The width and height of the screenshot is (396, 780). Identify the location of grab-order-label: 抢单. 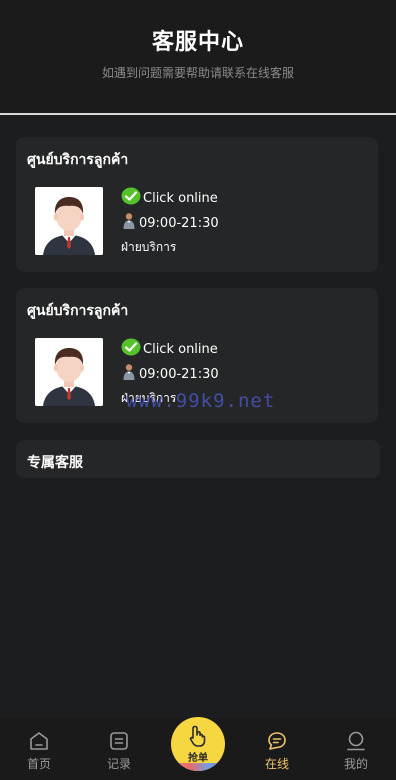
(198, 758).